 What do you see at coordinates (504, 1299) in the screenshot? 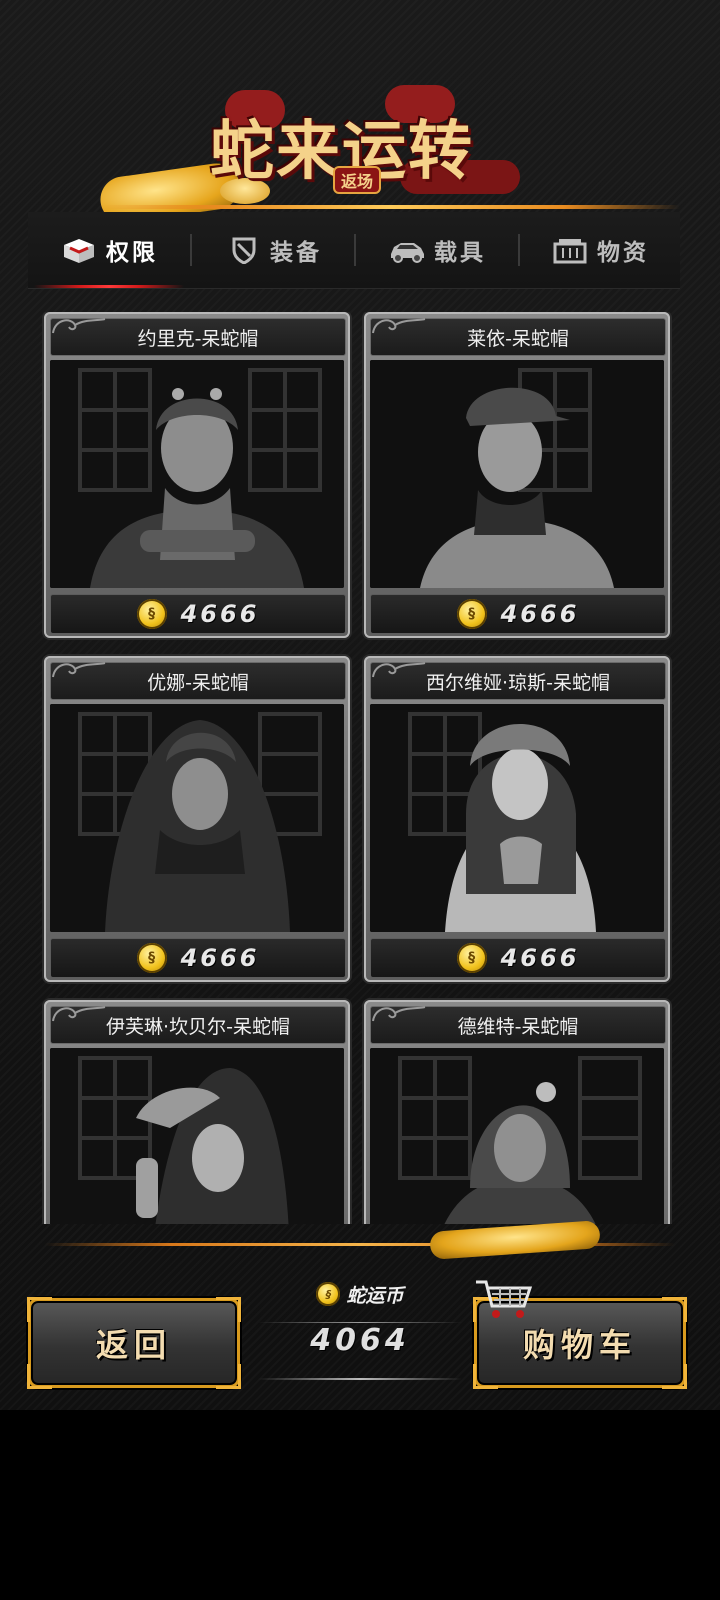
I see `shopping-cart-icon` at bounding box center [504, 1299].